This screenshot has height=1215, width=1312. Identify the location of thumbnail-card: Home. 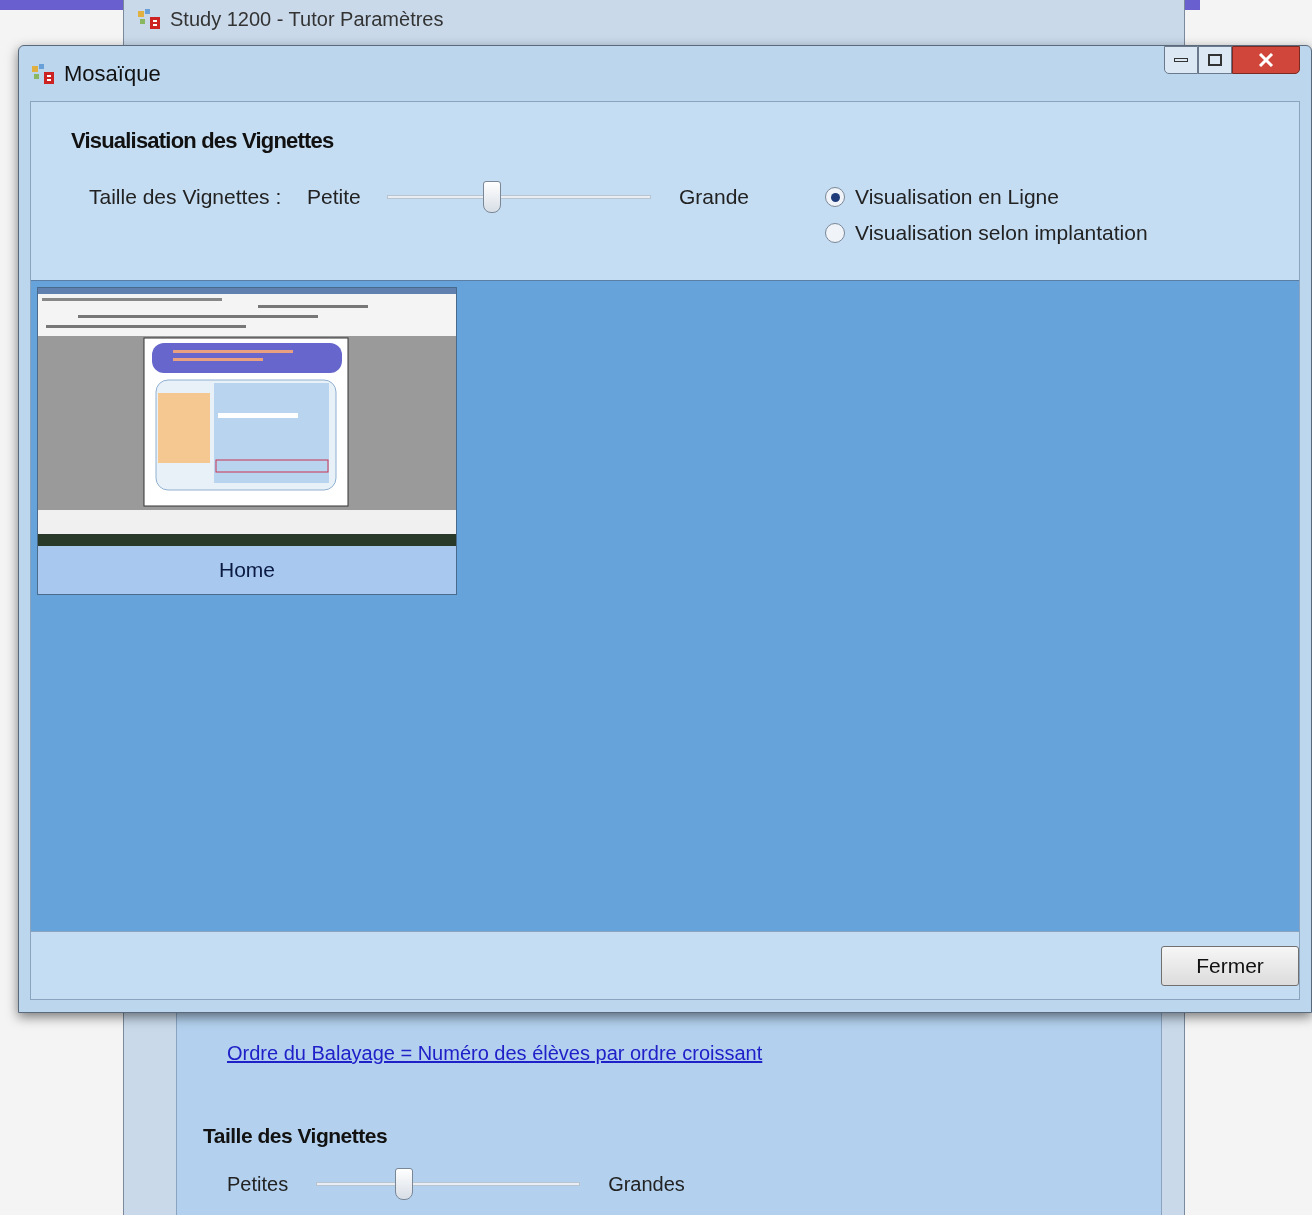
(247, 441).